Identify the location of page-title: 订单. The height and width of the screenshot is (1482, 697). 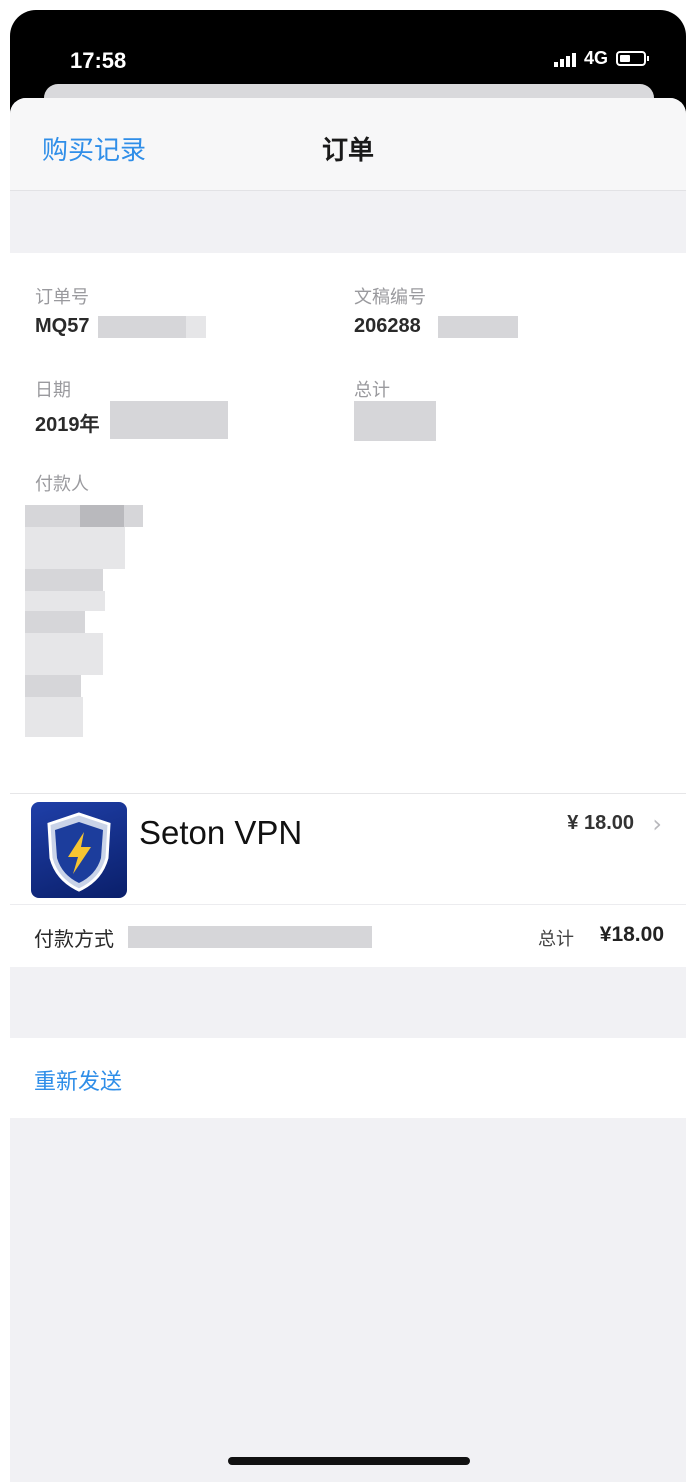
(347, 151).